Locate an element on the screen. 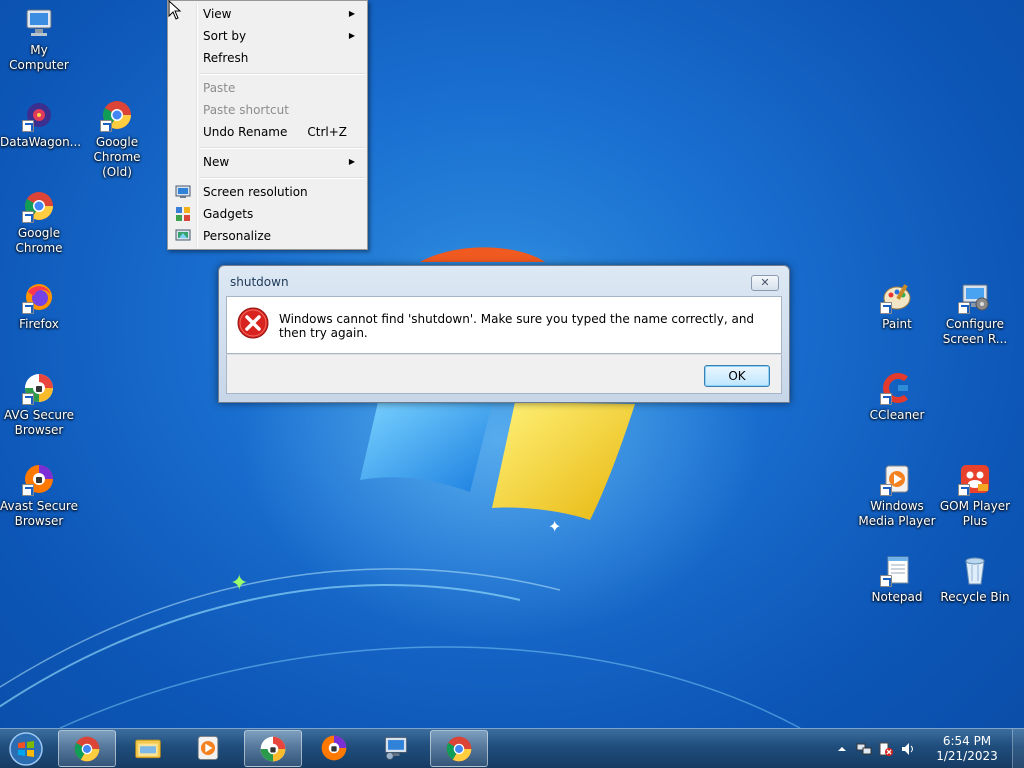 The height and width of the screenshot is (768, 1024). taskbar-chrome-button is located at coordinates (87, 748).